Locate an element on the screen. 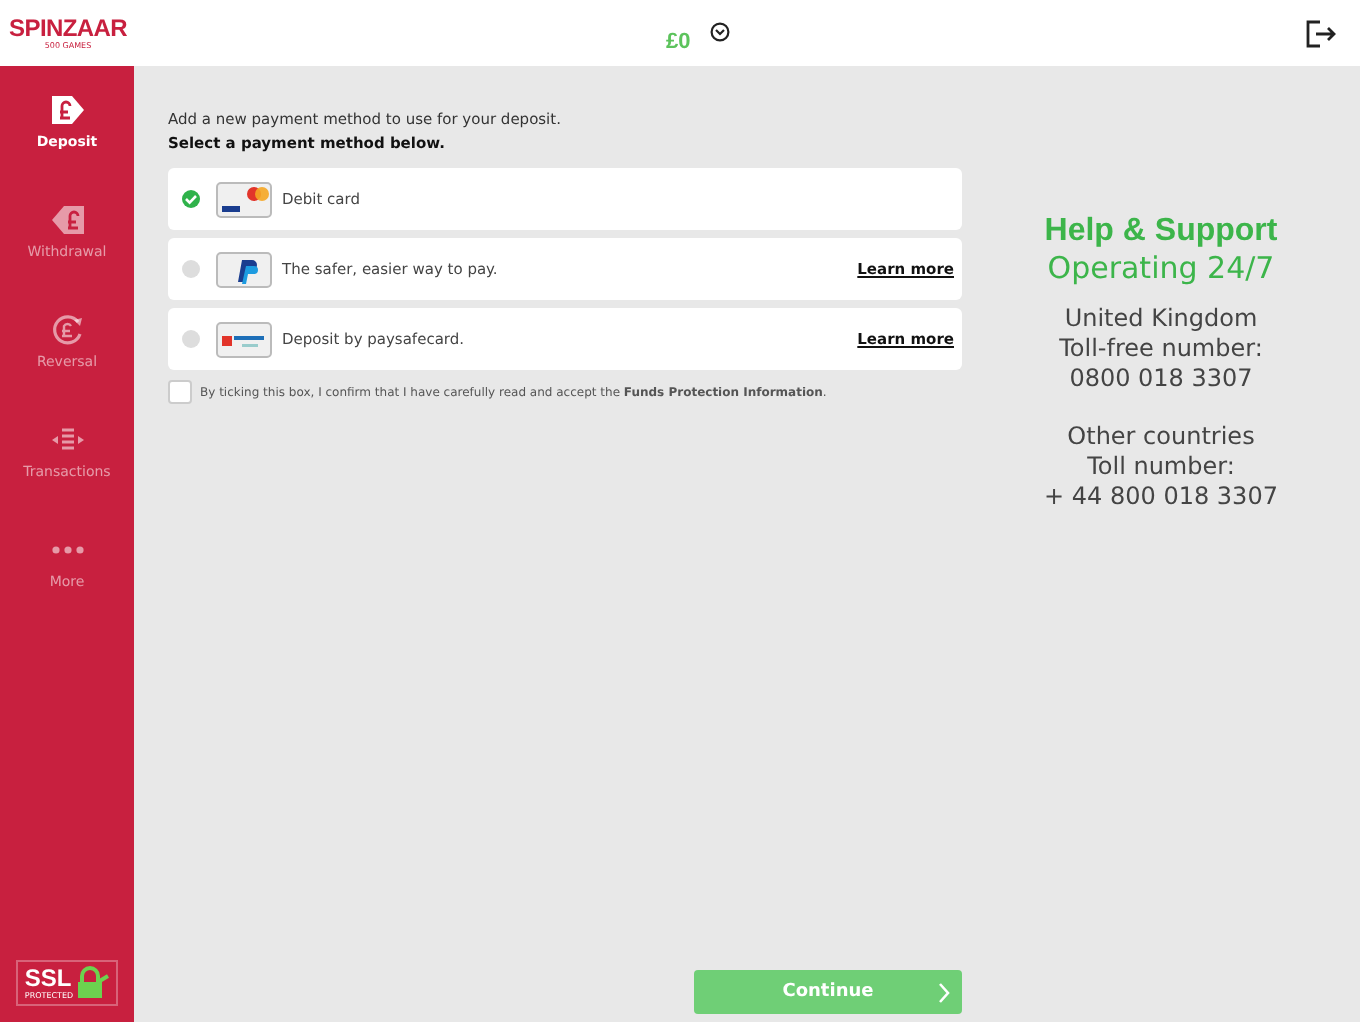 The width and height of the screenshot is (1360, 1022). paysafe-logo-icon is located at coordinates (244, 339).